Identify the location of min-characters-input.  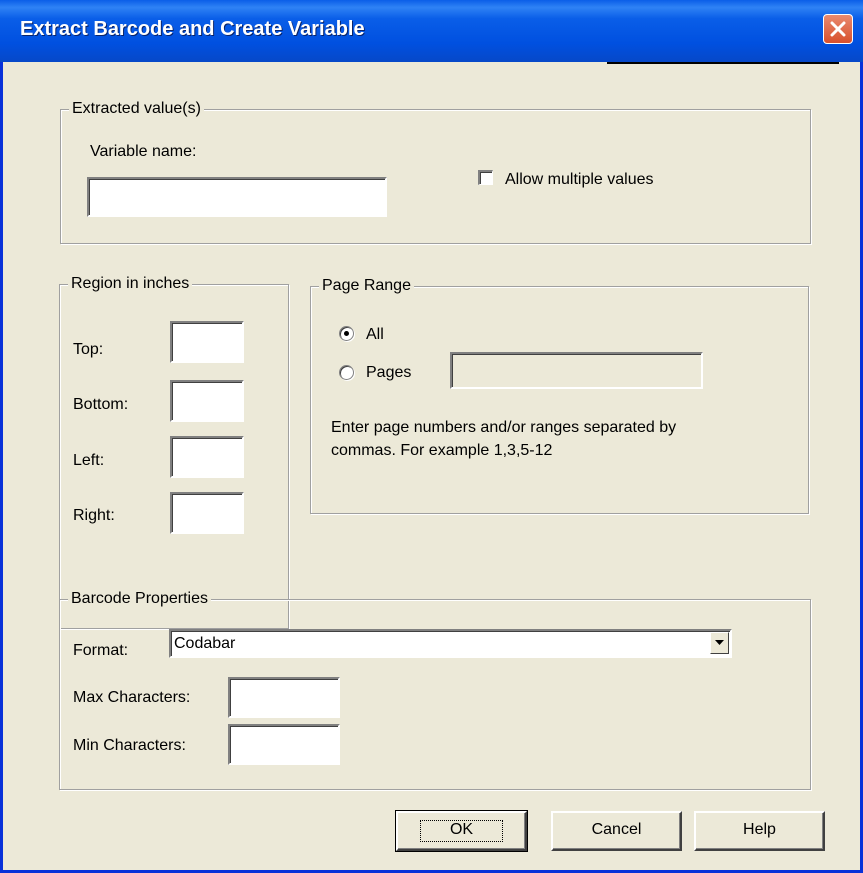
(284, 744).